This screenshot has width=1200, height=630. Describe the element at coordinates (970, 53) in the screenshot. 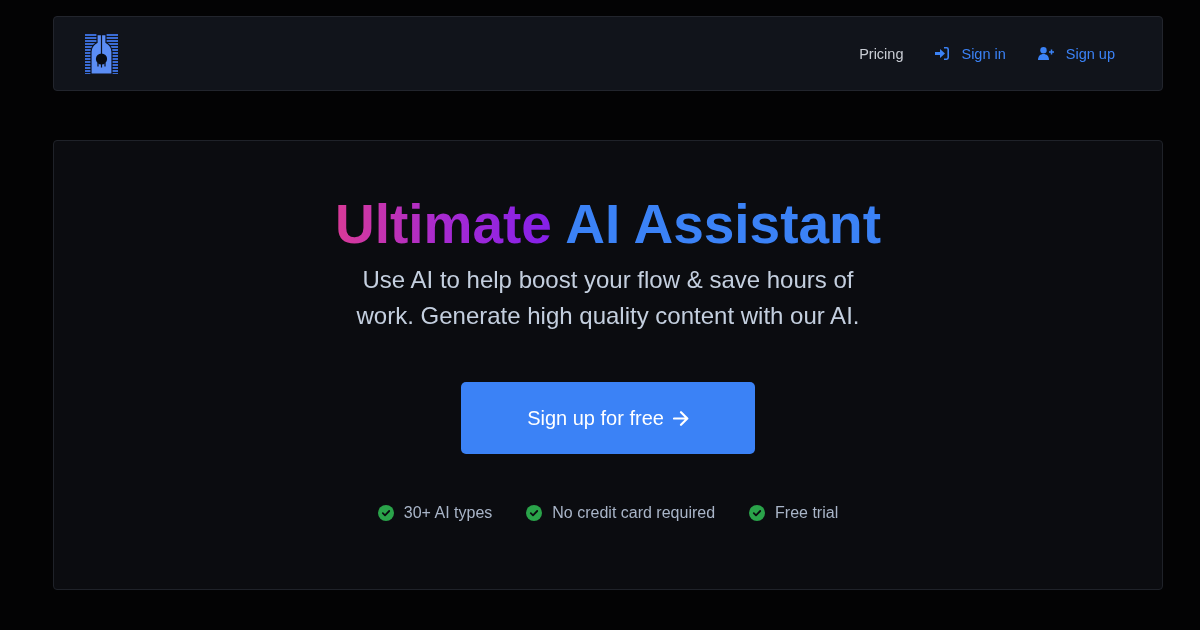

I see `sign-in-link: Sign in` at that location.